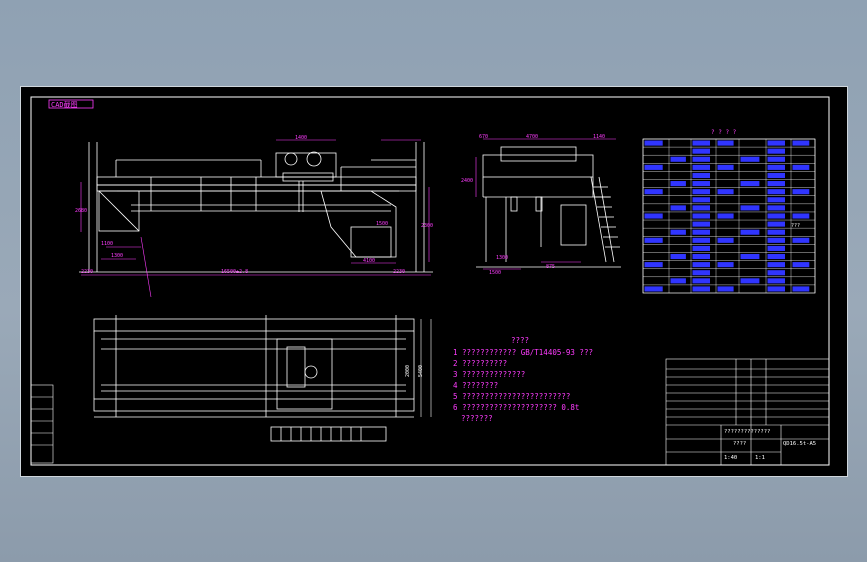  Describe the element at coordinates (256, 207) in the screenshot. I see `front-elevation-view` at that location.